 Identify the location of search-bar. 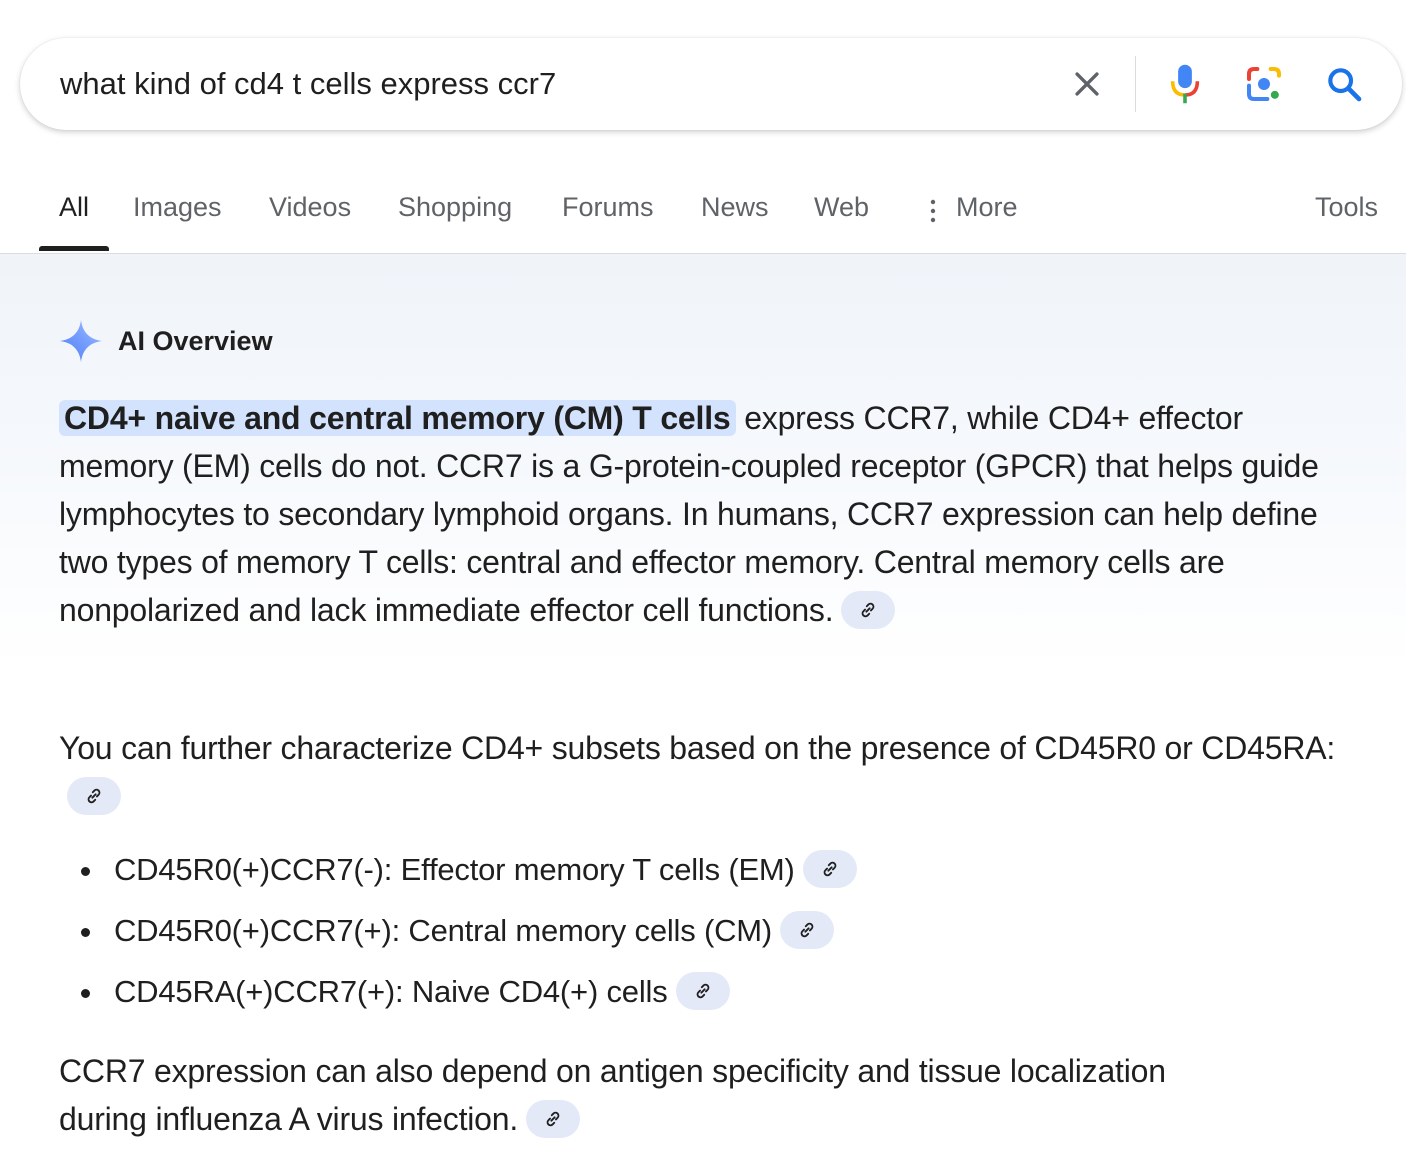
(711, 84).